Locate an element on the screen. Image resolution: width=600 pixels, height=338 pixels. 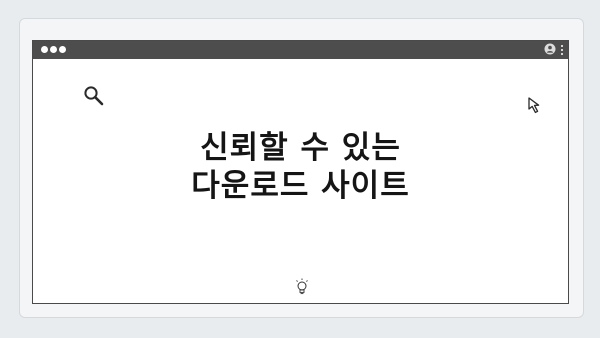
title-line-2: 다운로드 사이트 is located at coordinates (300, 186).